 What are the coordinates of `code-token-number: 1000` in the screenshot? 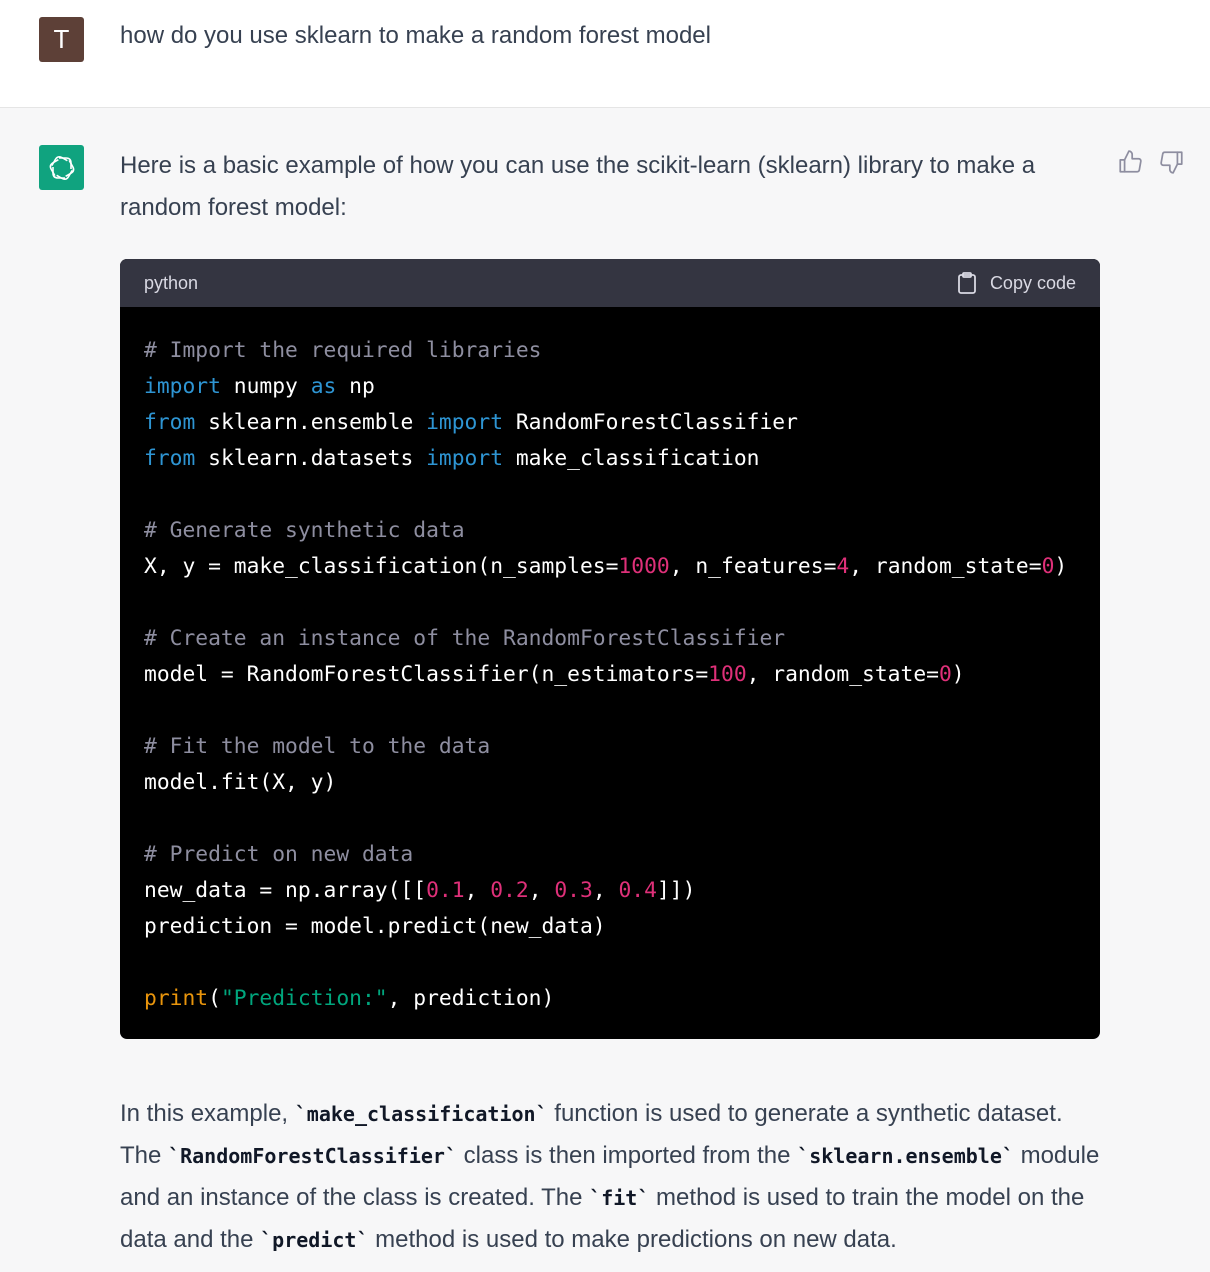 It's located at (644, 566).